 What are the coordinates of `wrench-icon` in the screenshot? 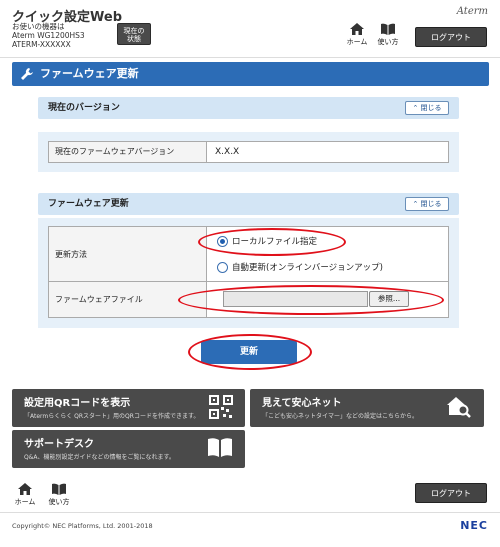 It's located at (27, 74).